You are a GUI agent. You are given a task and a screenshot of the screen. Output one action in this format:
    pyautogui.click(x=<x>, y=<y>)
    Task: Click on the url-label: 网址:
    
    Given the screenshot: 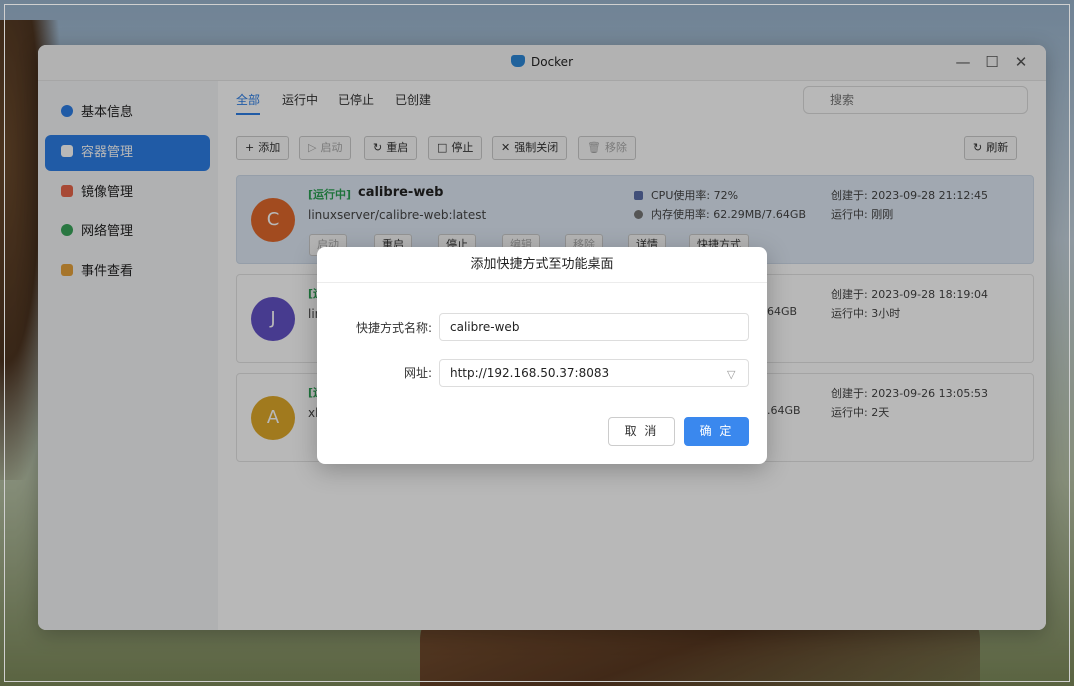 What is the action you would take?
    pyautogui.click(x=417, y=373)
    